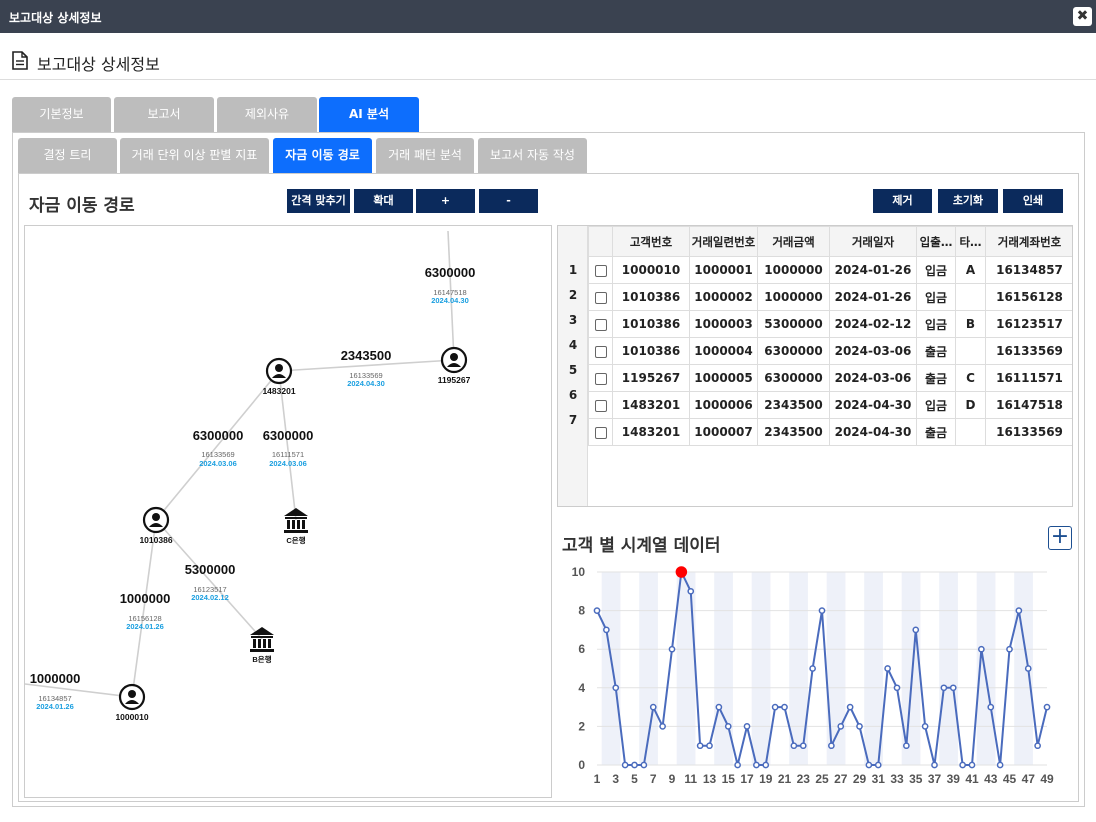 The width and height of the screenshot is (1096, 822). What do you see at coordinates (873, 405) in the screenshot?
I see `table-cell: 2024-04-30` at bounding box center [873, 405].